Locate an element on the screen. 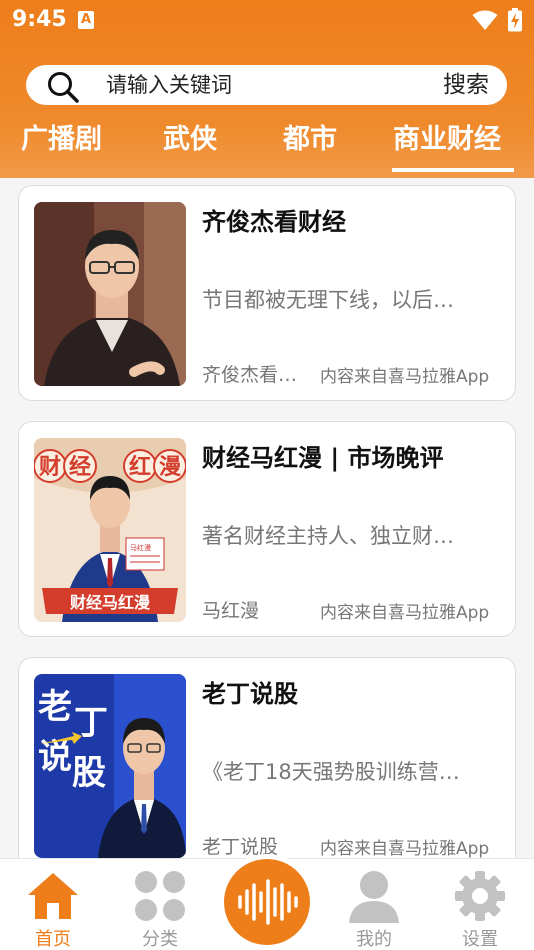 This screenshot has height=950, width=534. category-tabs: 广播剧 武侠 都市 商业财经 is located at coordinates (267, 146).